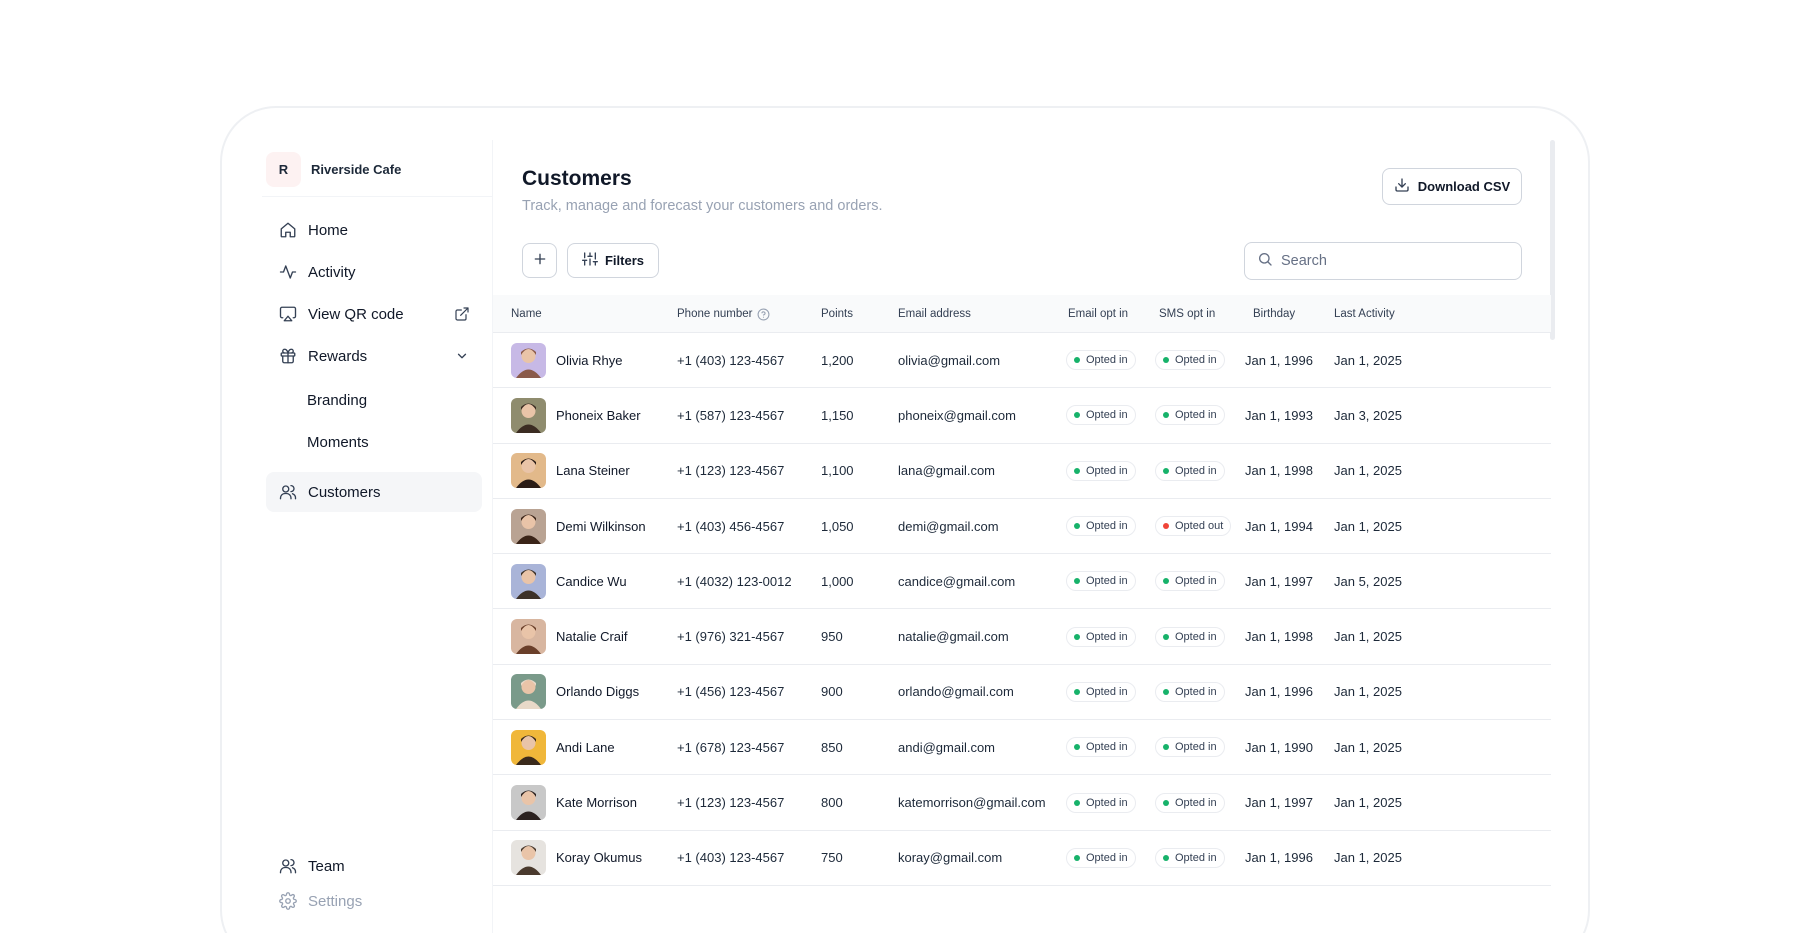 Image resolution: width=1803 pixels, height=933 pixels. I want to click on column-header-sms-opt-in: SMS opt in, so click(1187, 314).